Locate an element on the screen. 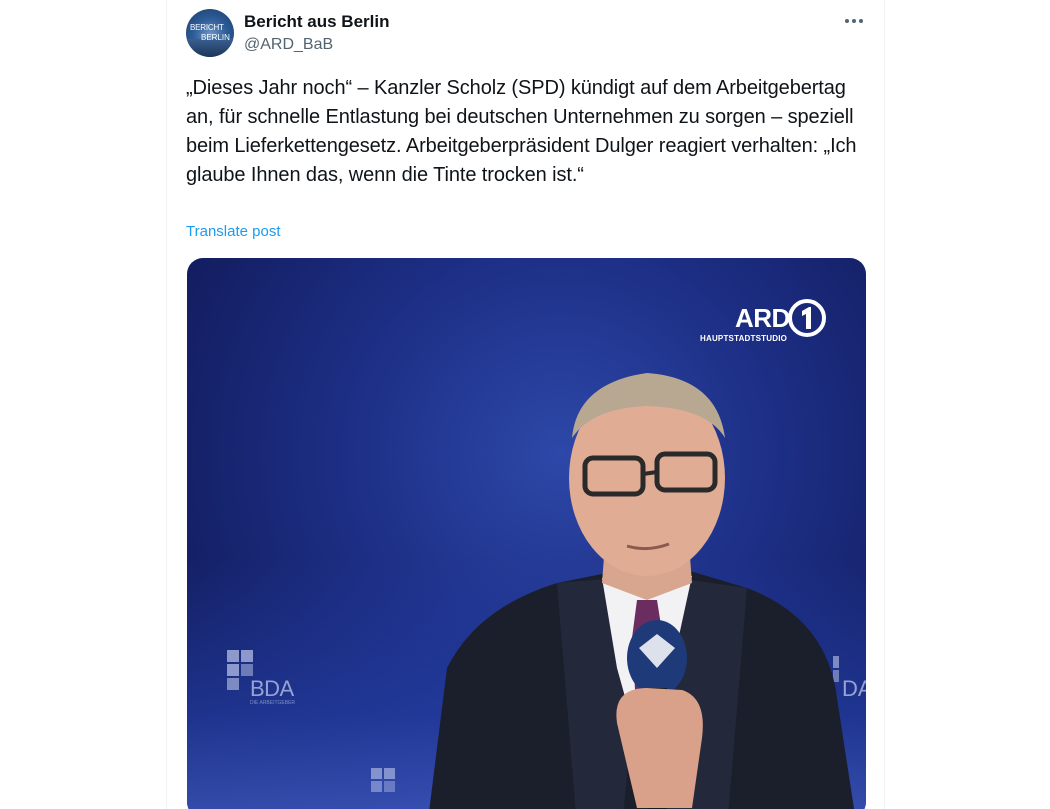  avatar: BERICHT BERLIN is located at coordinates (210, 33).